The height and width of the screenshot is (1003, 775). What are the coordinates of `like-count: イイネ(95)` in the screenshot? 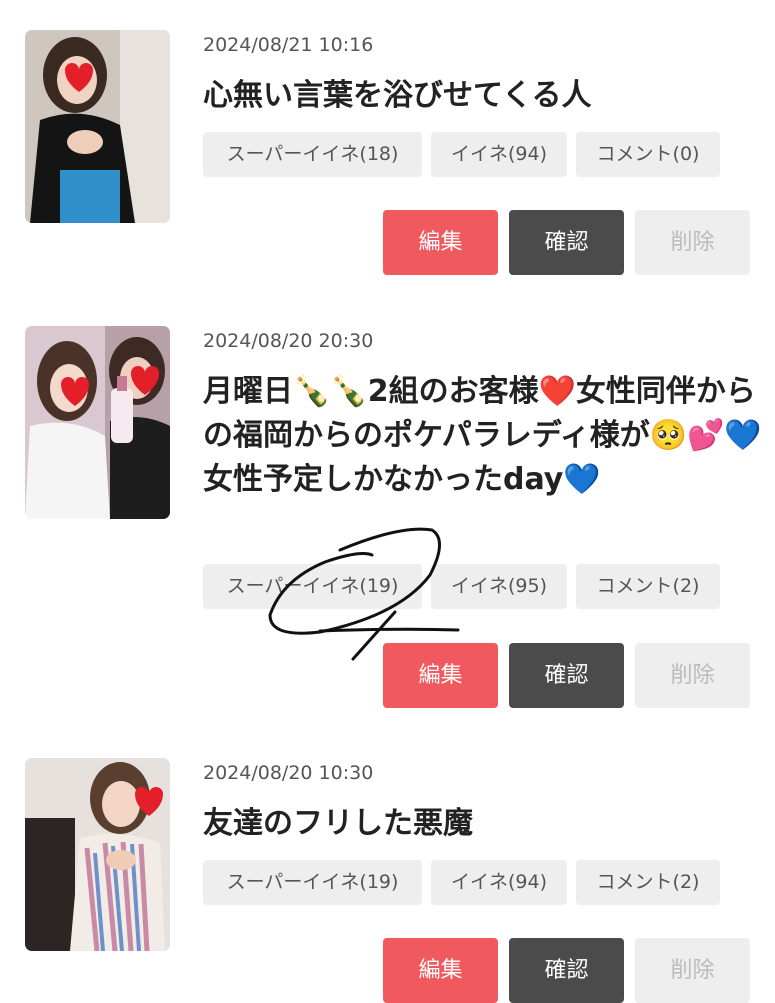 It's located at (499, 586).